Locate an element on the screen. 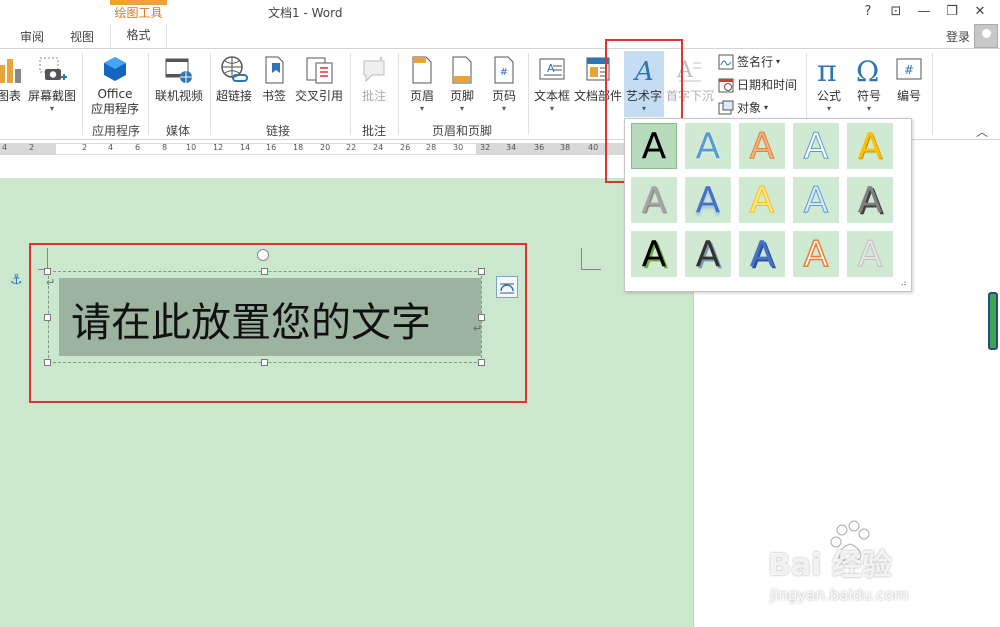 The width and height of the screenshot is (1000, 627). signature-line-button: 签名行 ▾ is located at coordinates (749, 61).